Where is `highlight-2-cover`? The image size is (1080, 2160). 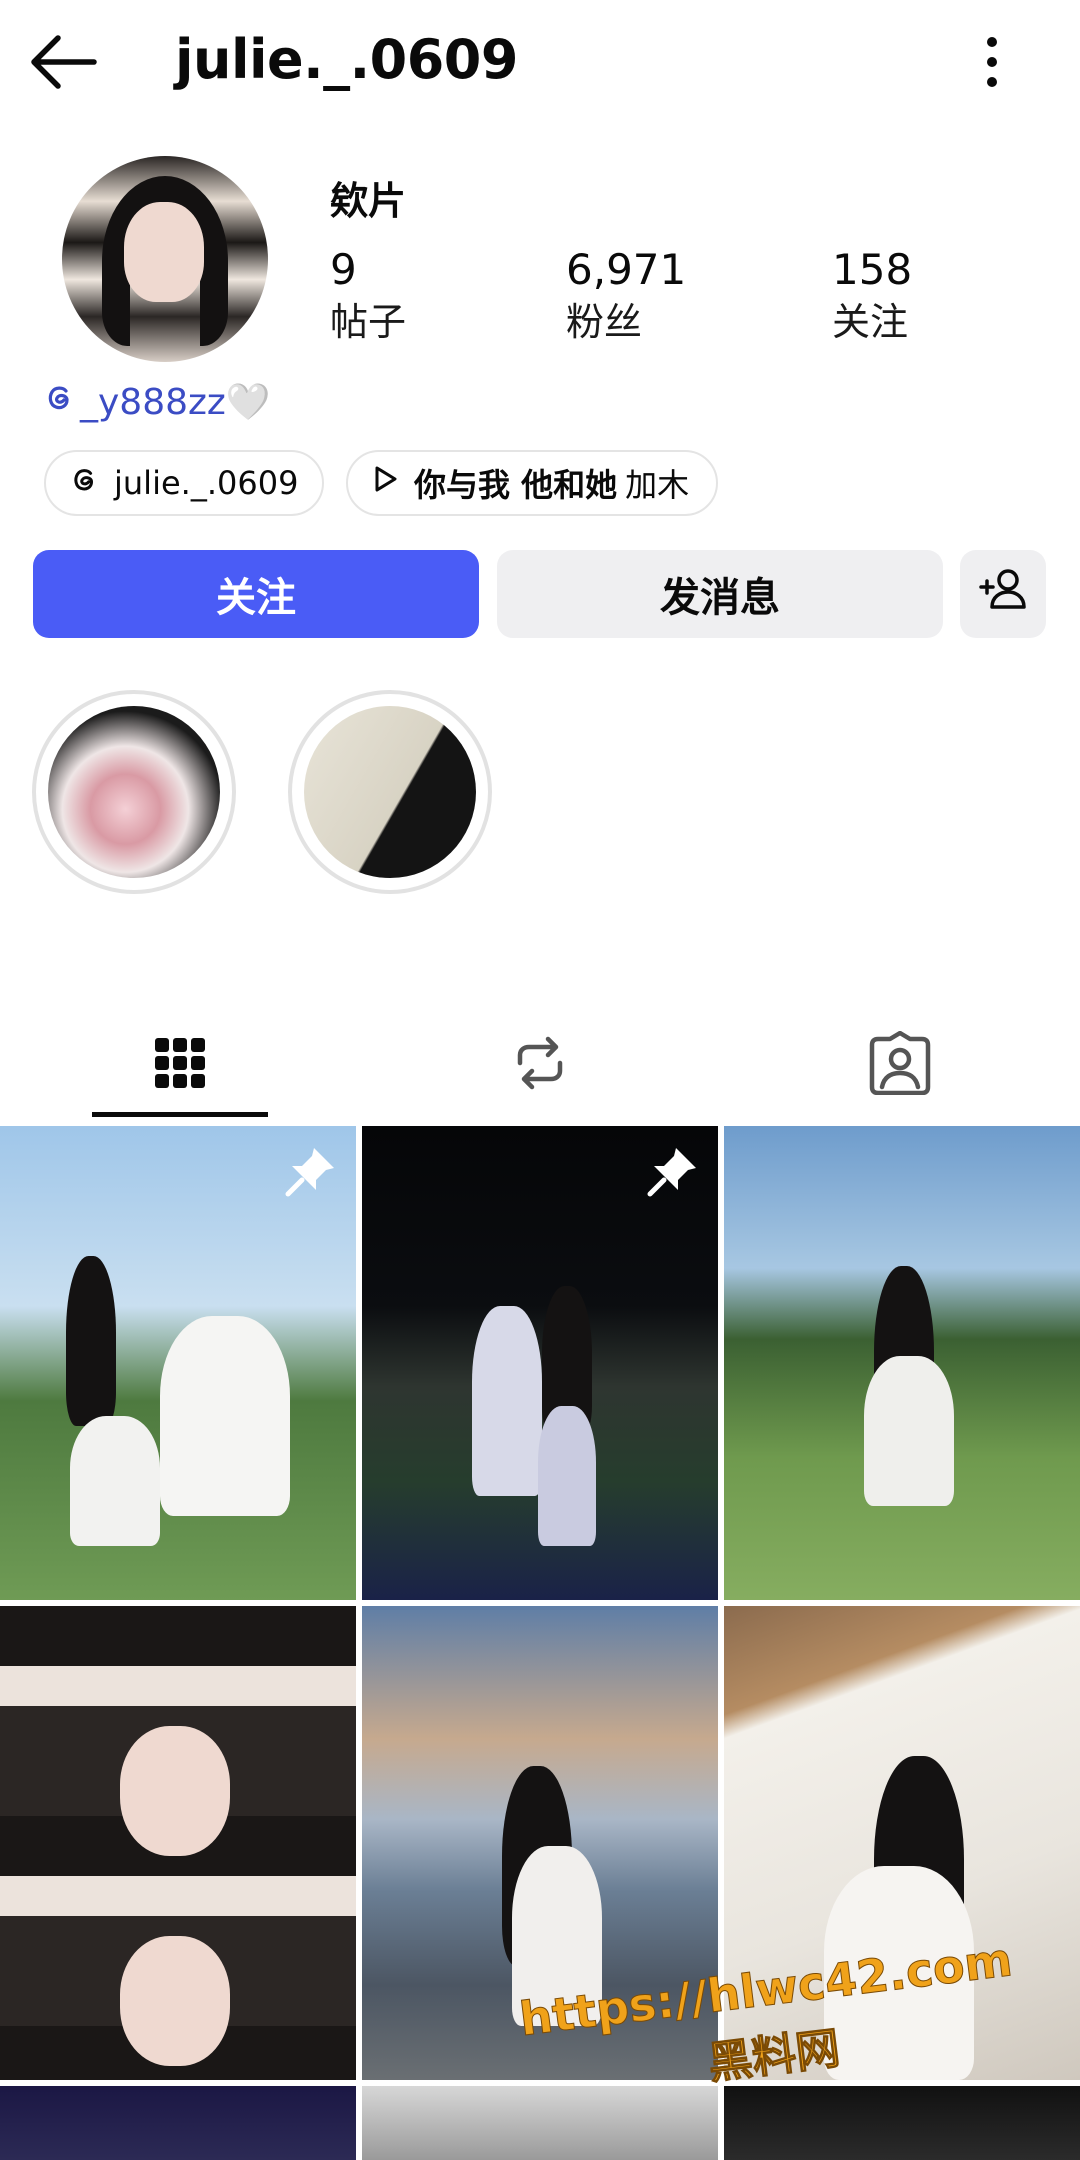 highlight-2-cover is located at coordinates (390, 792).